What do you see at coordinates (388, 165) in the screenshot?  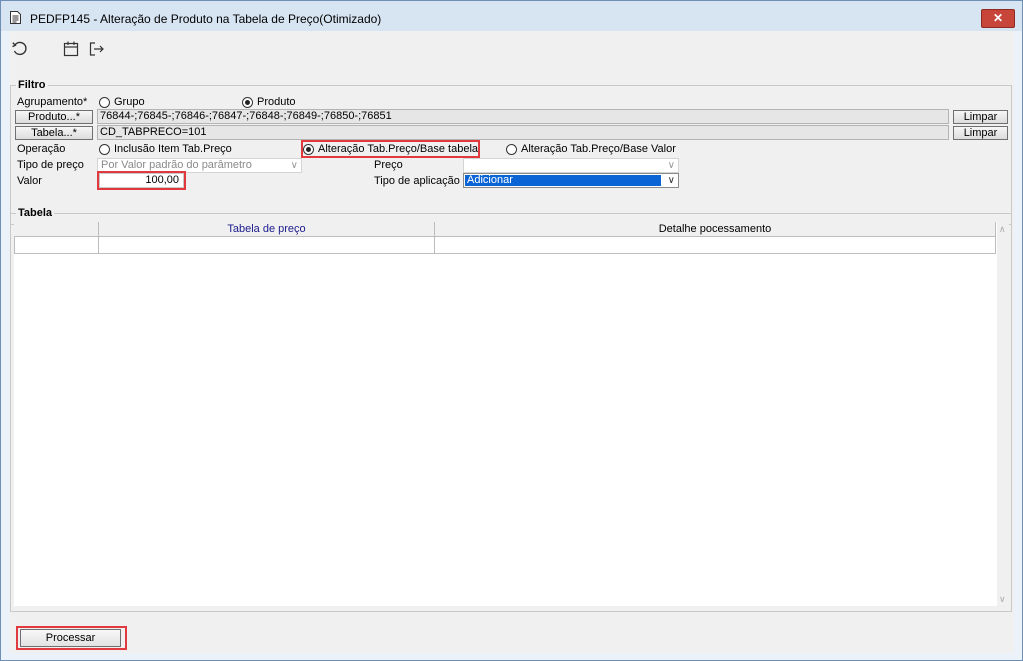 I see `preco-label: Preço` at bounding box center [388, 165].